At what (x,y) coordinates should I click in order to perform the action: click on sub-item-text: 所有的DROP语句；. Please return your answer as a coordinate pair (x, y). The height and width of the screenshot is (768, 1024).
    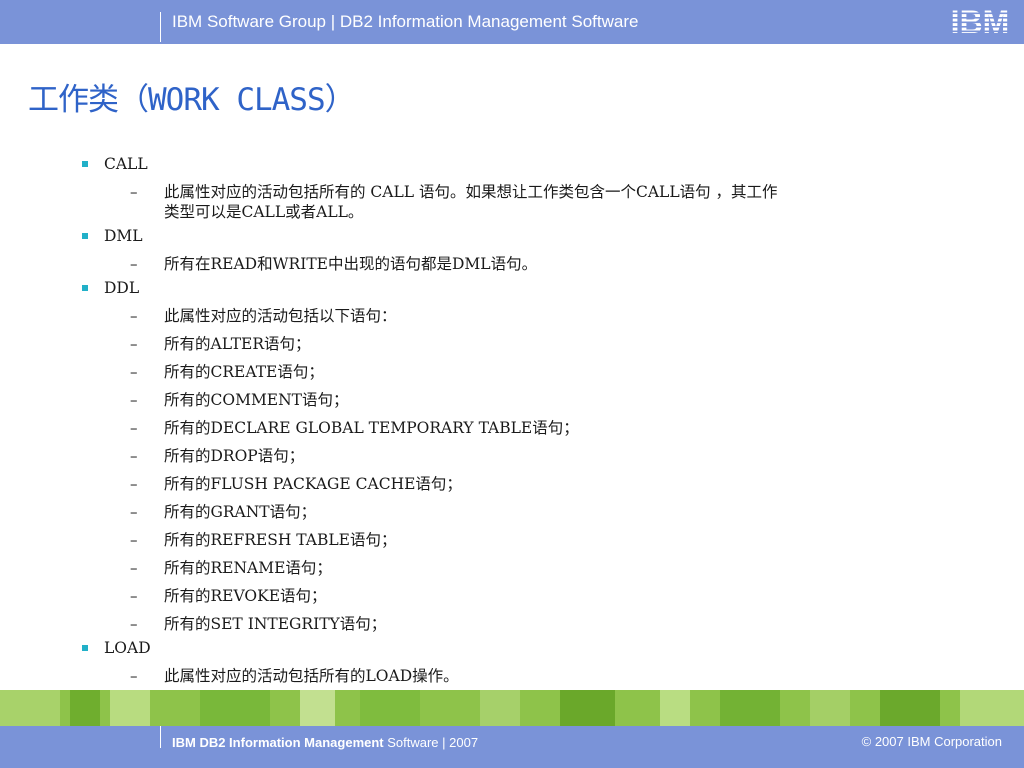
    Looking at the image, I should click on (234, 456).